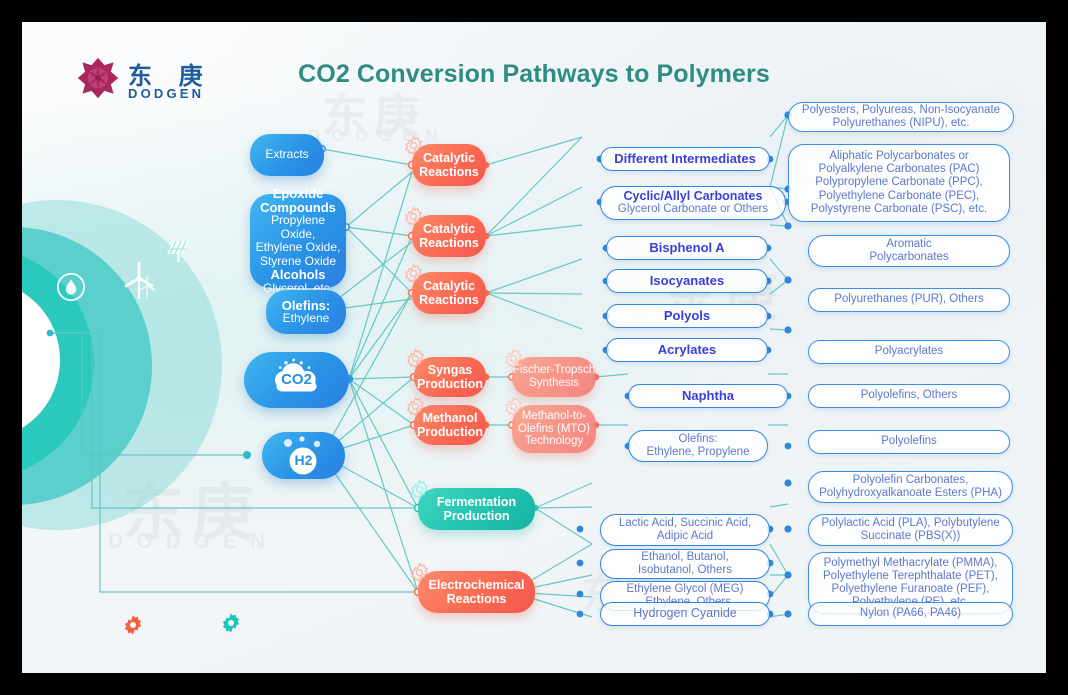 This screenshot has width=1068, height=695. I want to click on intermediate-bisphenol-a: Bisphenol A, so click(687, 248).